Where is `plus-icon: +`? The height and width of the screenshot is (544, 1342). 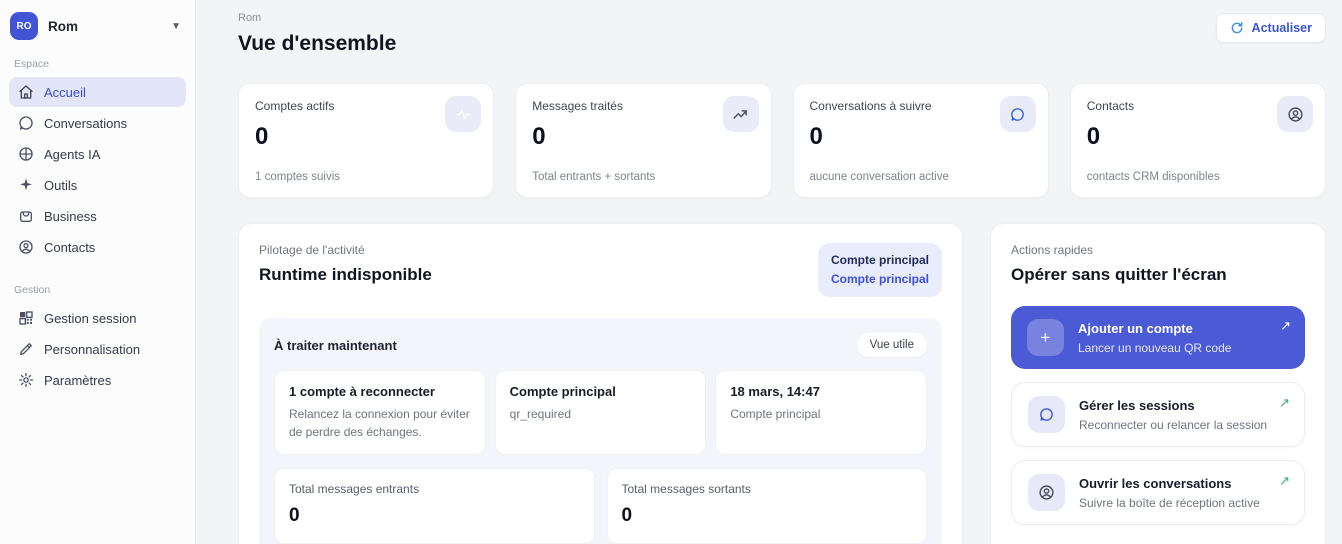 plus-icon: + is located at coordinates (1045, 337).